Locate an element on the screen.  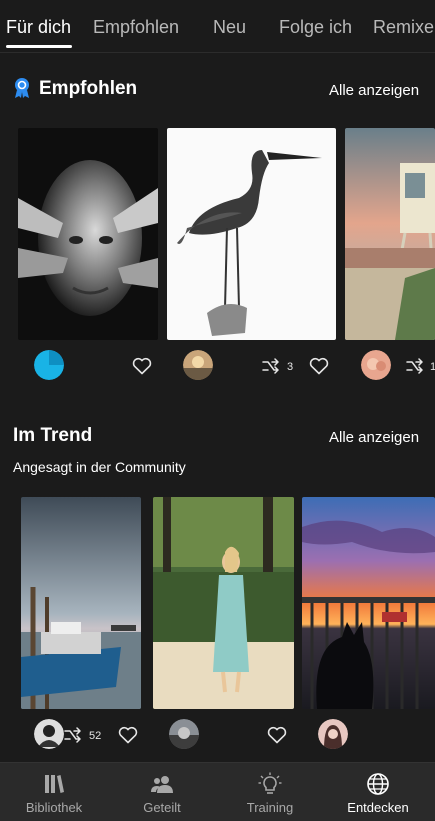
featured-photo-heron is located at coordinates (251, 234).